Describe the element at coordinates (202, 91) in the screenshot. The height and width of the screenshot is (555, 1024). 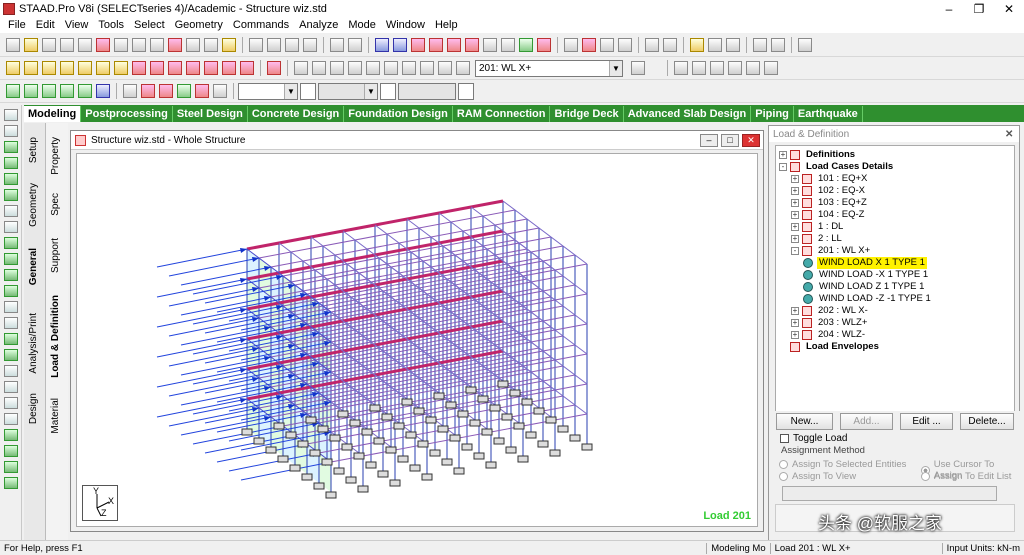
I see `solid-cursor-icon` at that location.